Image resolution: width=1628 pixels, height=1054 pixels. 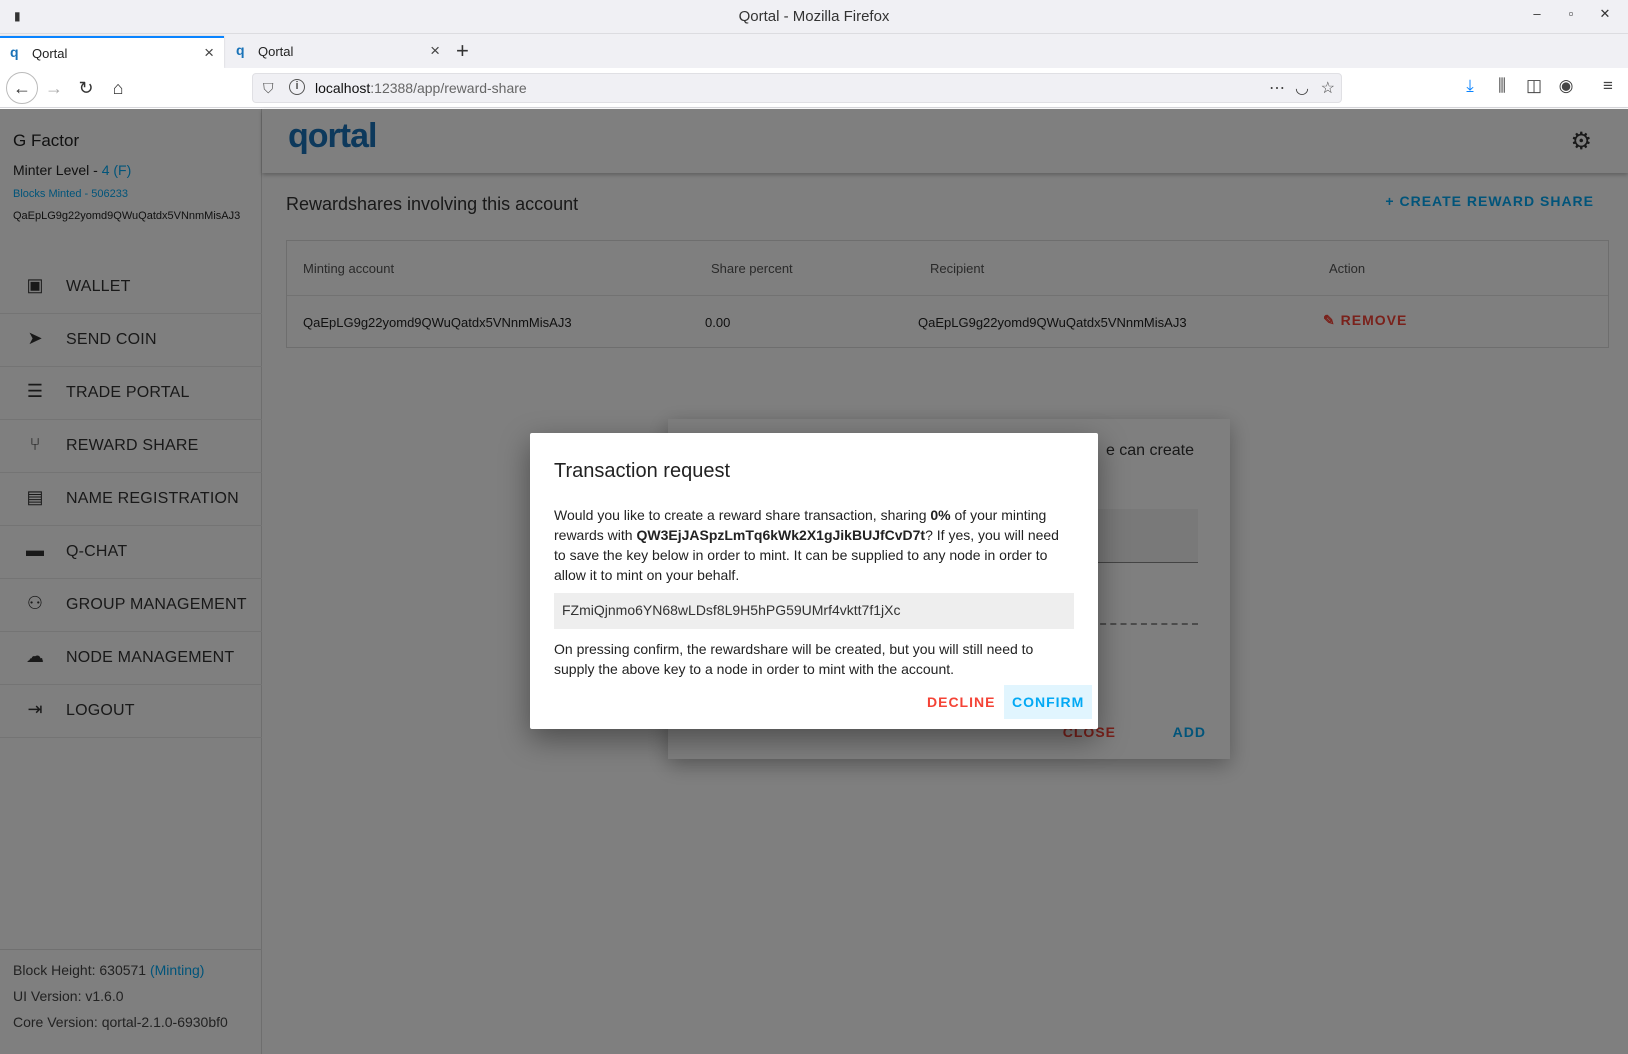 What do you see at coordinates (112, 52) in the screenshot?
I see `browser-tab-1: q Qortal ×` at bounding box center [112, 52].